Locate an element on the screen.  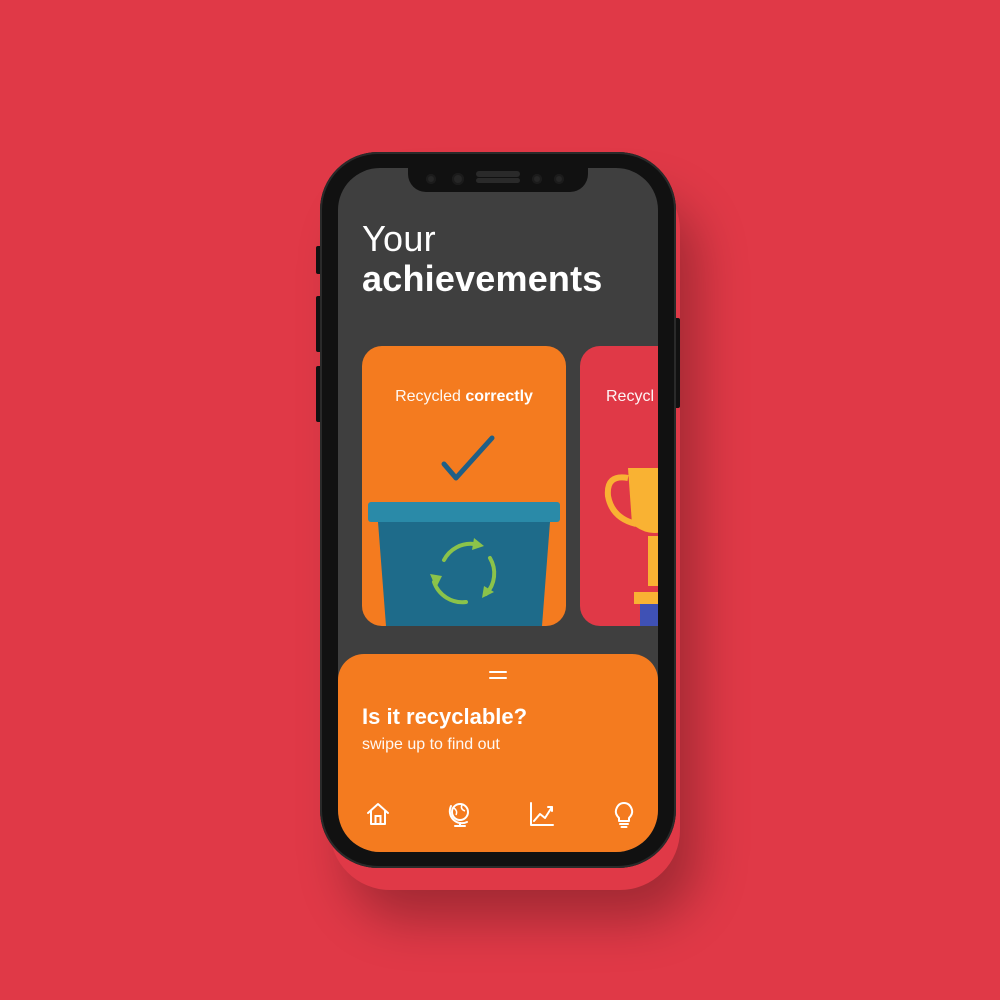
notch is located at coordinates (498, 180).